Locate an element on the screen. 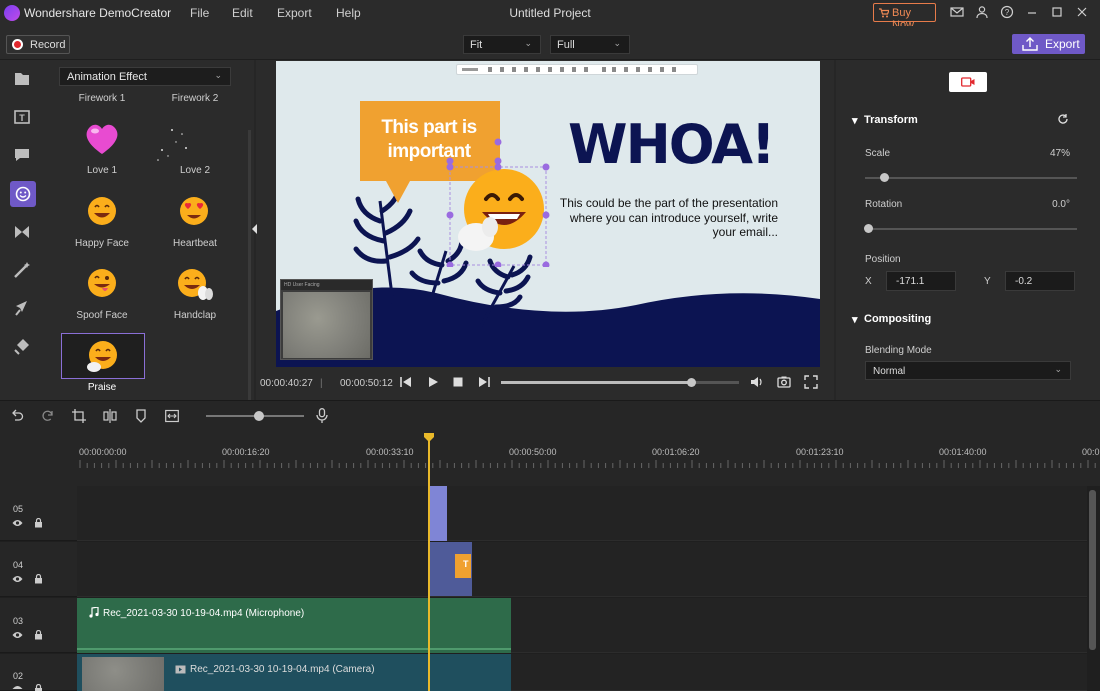 The height and width of the screenshot is (691, 1100). text-icon: T is located at coordinates (22, 117).